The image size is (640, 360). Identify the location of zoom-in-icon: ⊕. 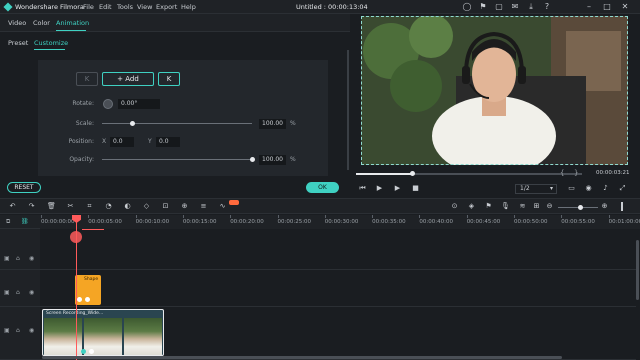
(604, 206).